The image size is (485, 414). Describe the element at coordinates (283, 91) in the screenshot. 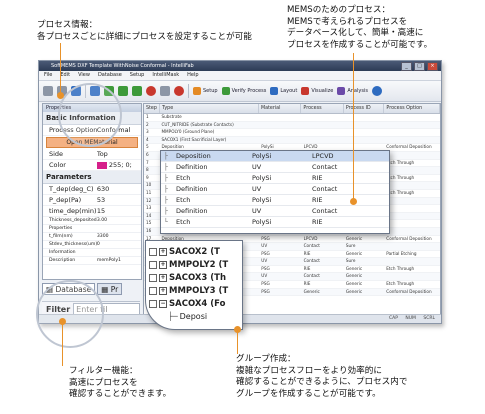

I see `layout-button: Layout` at that location.